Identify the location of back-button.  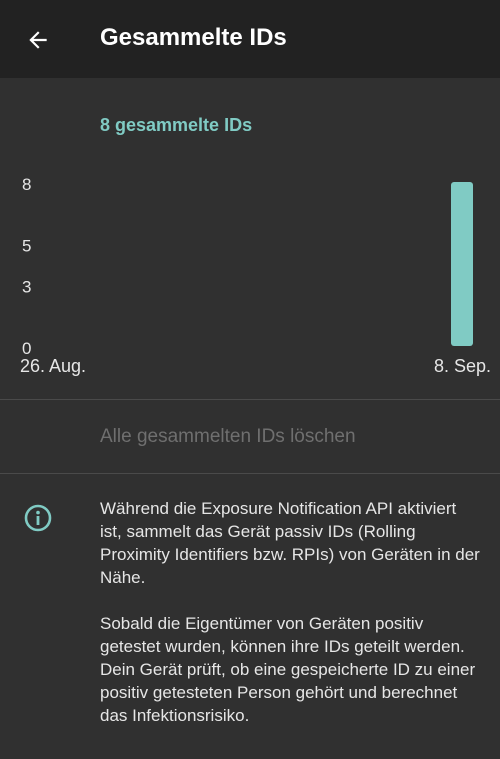
(38, 40).